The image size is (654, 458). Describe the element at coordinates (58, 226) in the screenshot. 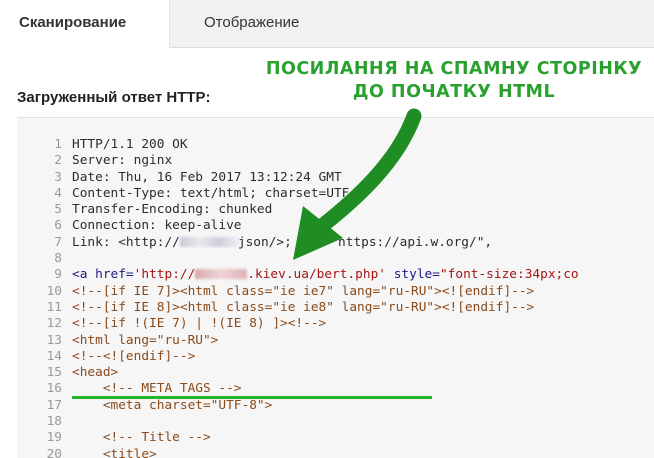

I see `line-number: 6` at that location.